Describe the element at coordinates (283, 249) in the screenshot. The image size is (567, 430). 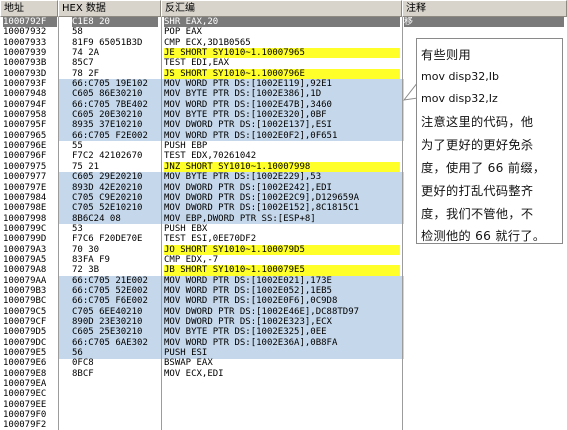
I see `instruction-row: 100079A3 70 30 JO SHORT SY1010~1.100079D5` at that location.